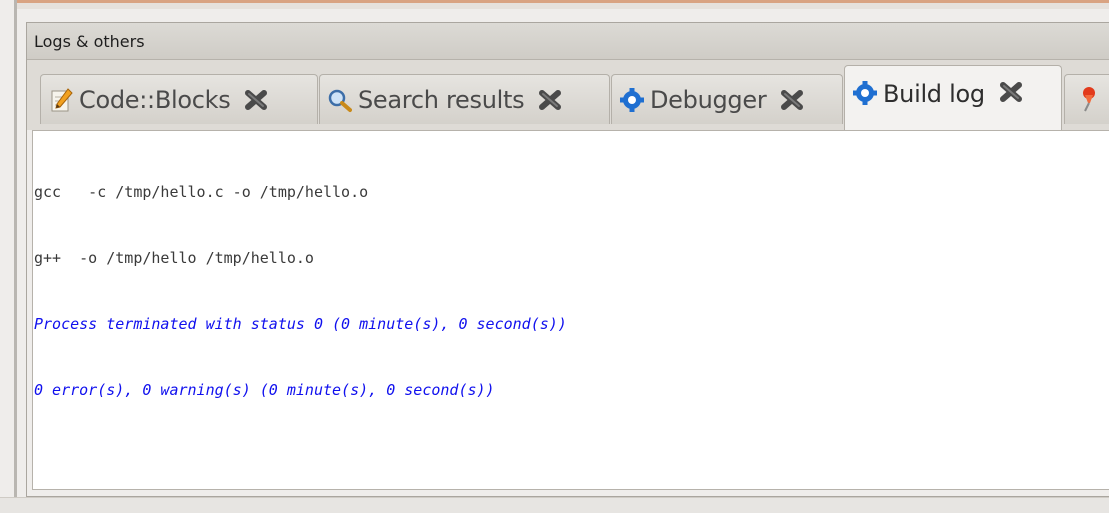 This screenshot has width=1109, height=513. Describe the element at coordinates (934, 94) in the screenshot. I see `tab-label: Build log` at that location.